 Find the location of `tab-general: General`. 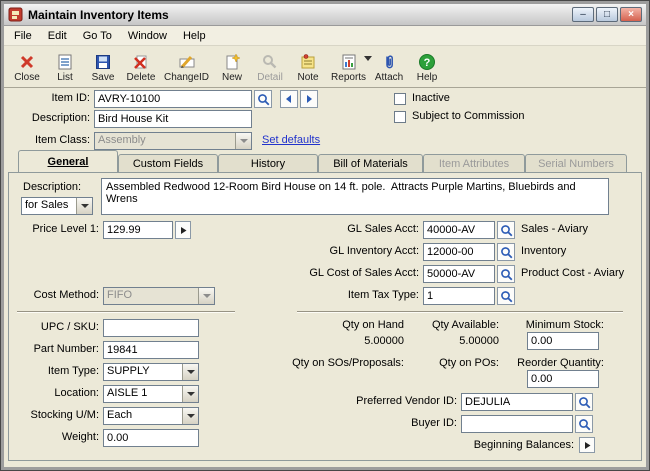

tab-general: General is located at coordinates (68, 161).